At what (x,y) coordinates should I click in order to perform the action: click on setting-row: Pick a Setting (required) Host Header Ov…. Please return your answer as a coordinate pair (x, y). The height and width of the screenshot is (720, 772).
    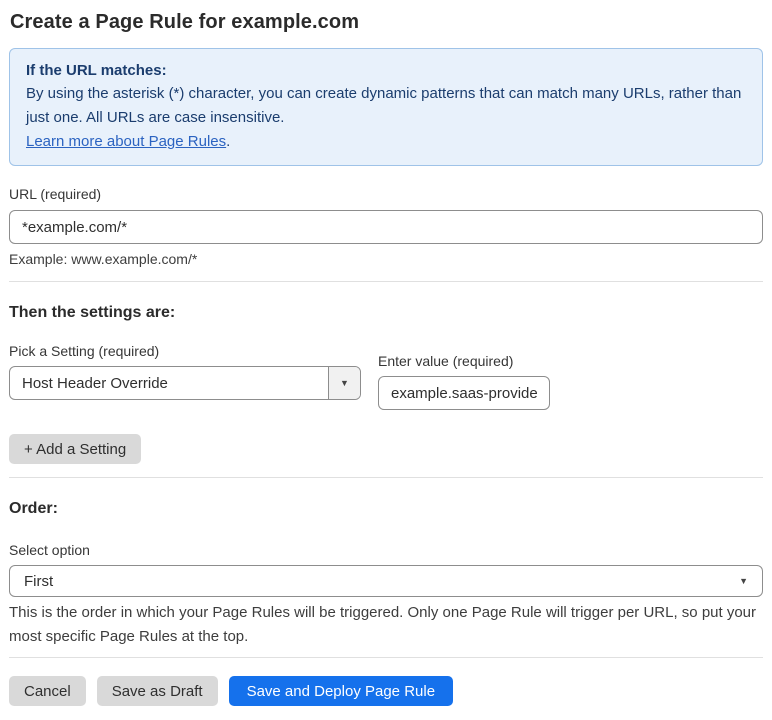
    Looking at the image, I should click on (386, 376).